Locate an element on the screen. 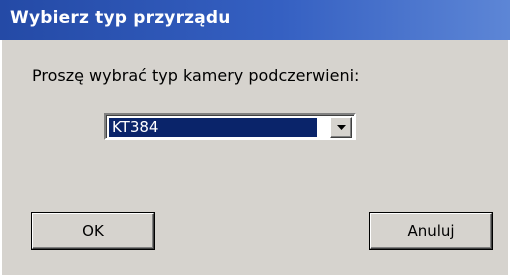  cancel-button: Anuluj is located at coordinates (431, 231).